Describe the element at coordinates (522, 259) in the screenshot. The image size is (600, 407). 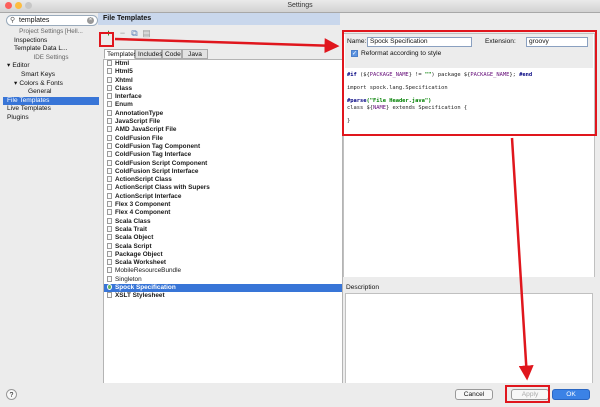
I see `arrow-to-apply` at that location.